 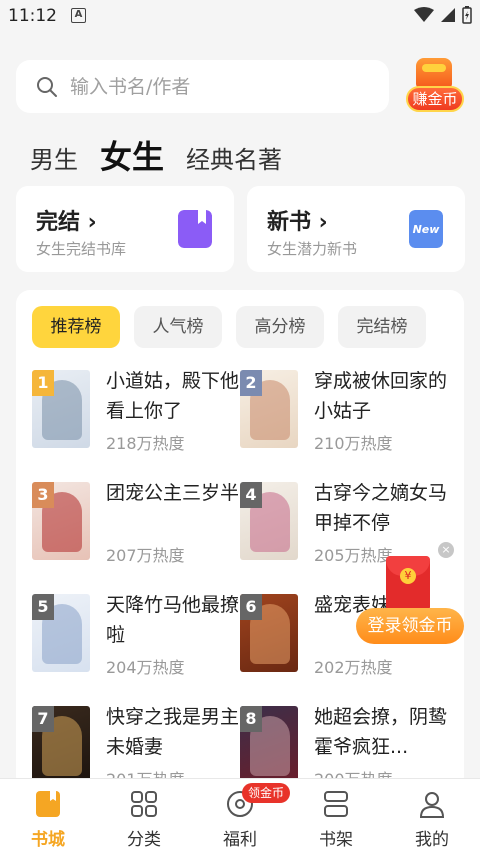 I want to click on book-title: 古穿今之嫡女马甲掉不停, so click(x=381, y=508).